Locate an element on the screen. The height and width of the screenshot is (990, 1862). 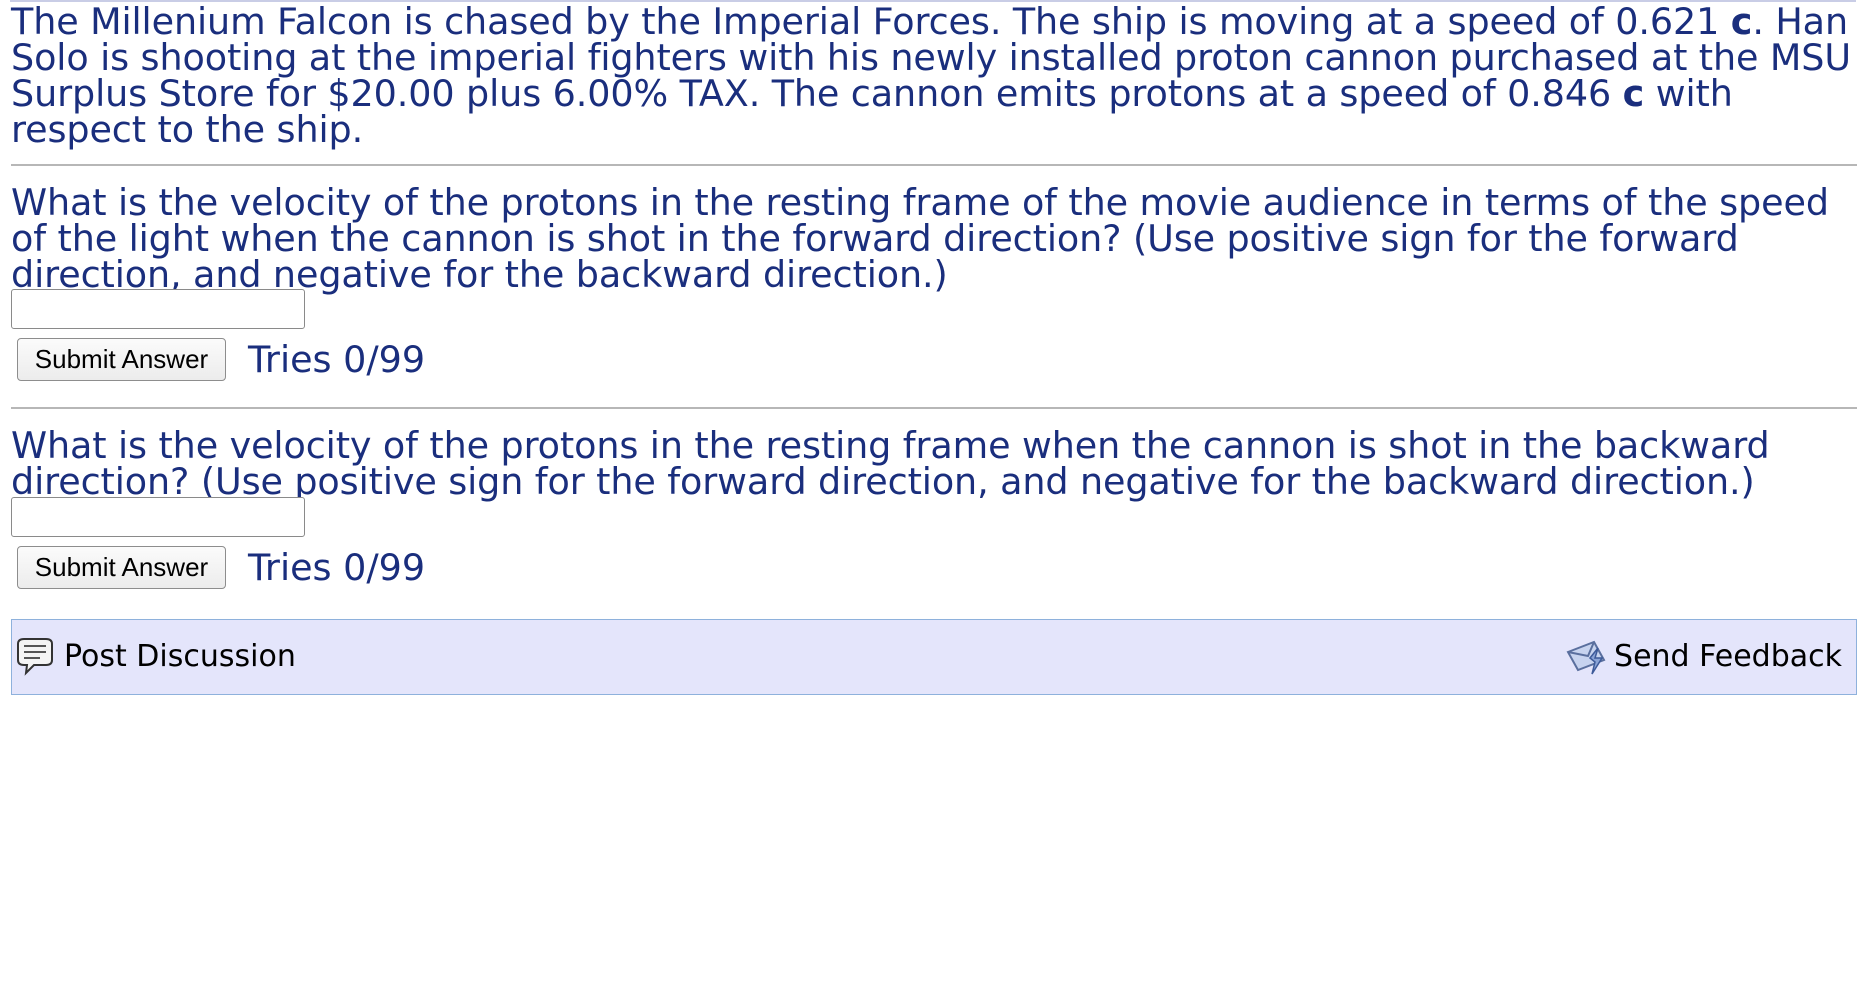
speed-of-light-symbol: c is located at coordinates (1633, 93).